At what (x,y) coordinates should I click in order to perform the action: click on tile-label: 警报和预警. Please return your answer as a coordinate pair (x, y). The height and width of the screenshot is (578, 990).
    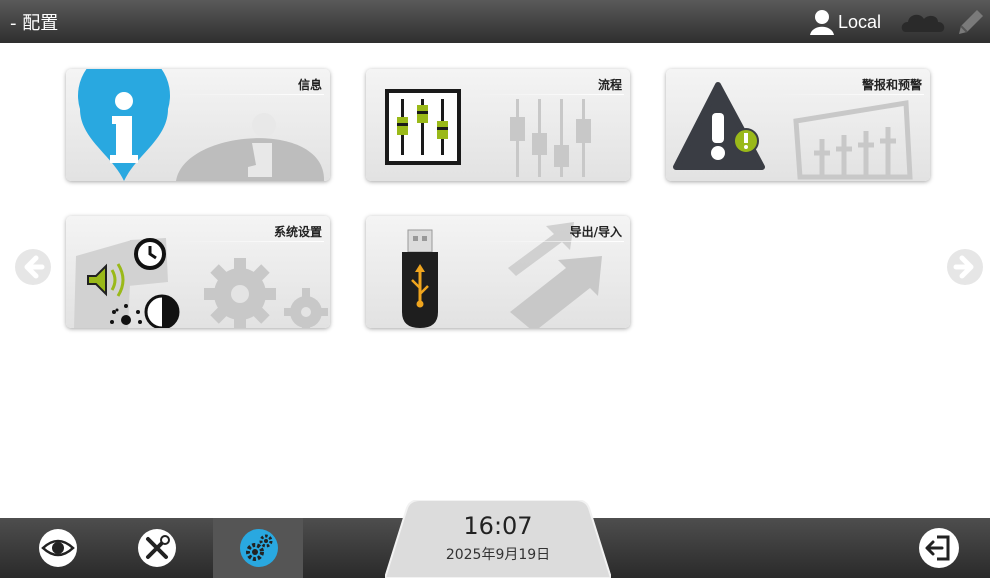
    Looking at the image, I should click on (891, 85).